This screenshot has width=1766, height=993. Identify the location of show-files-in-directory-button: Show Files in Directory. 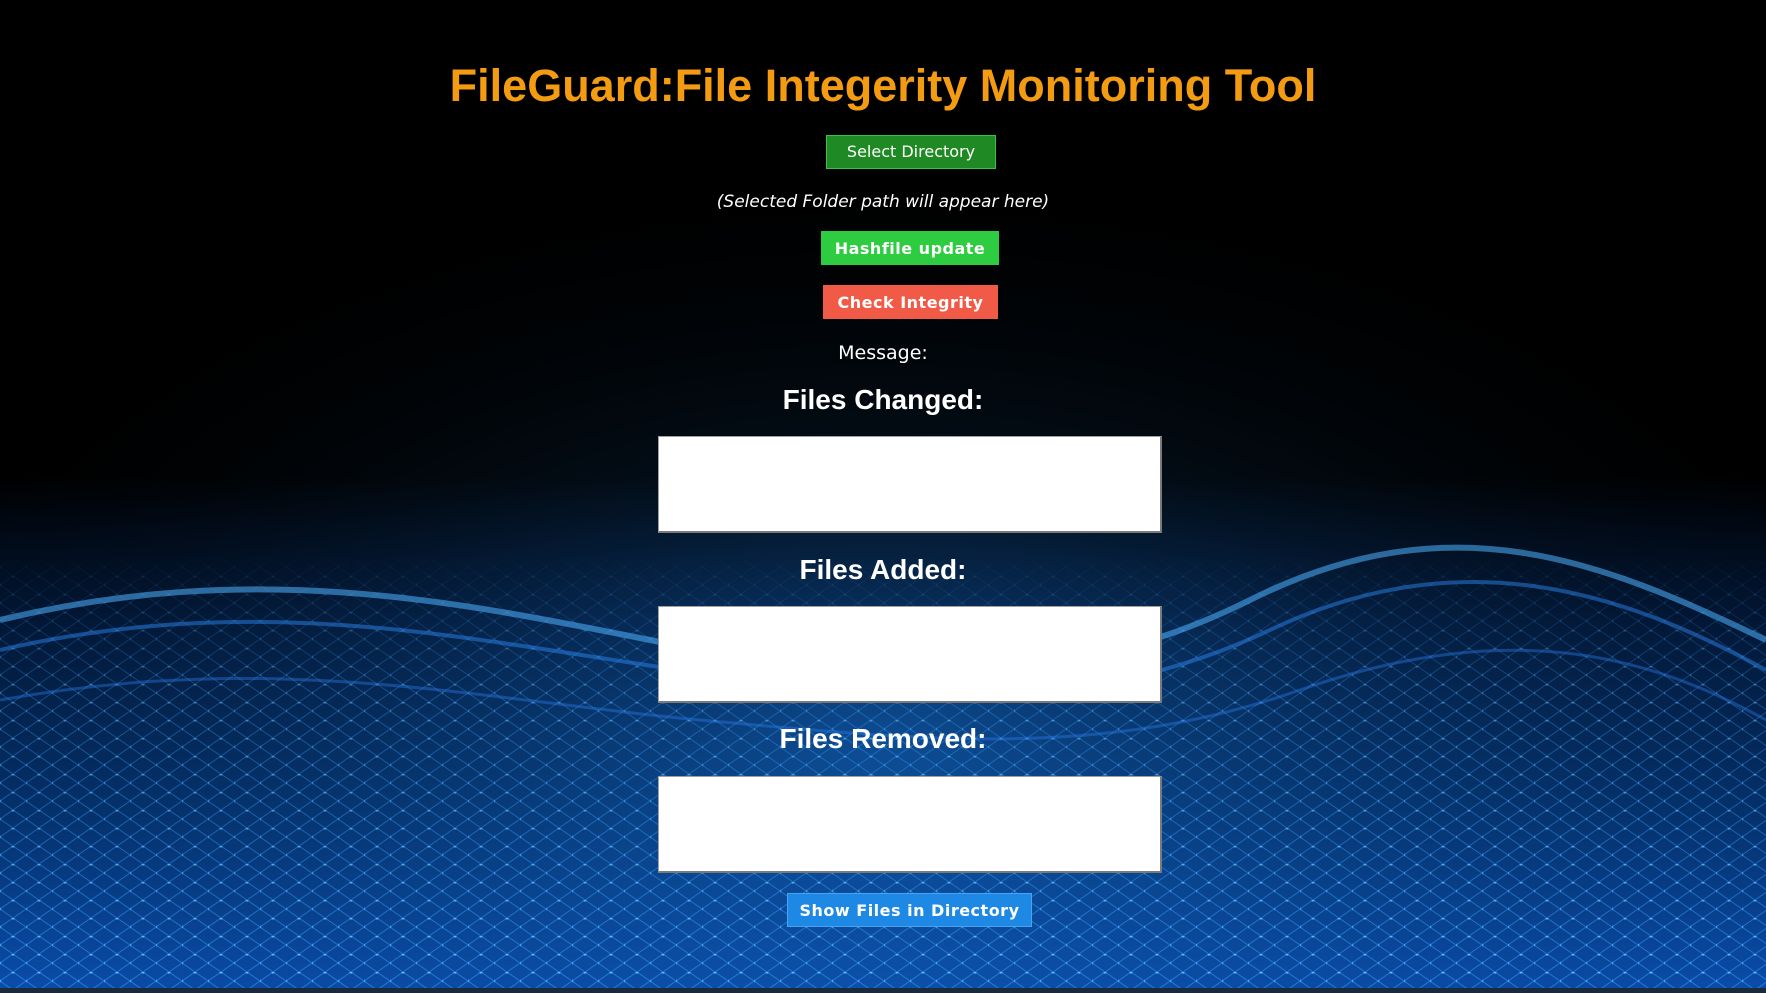
(909, 910).